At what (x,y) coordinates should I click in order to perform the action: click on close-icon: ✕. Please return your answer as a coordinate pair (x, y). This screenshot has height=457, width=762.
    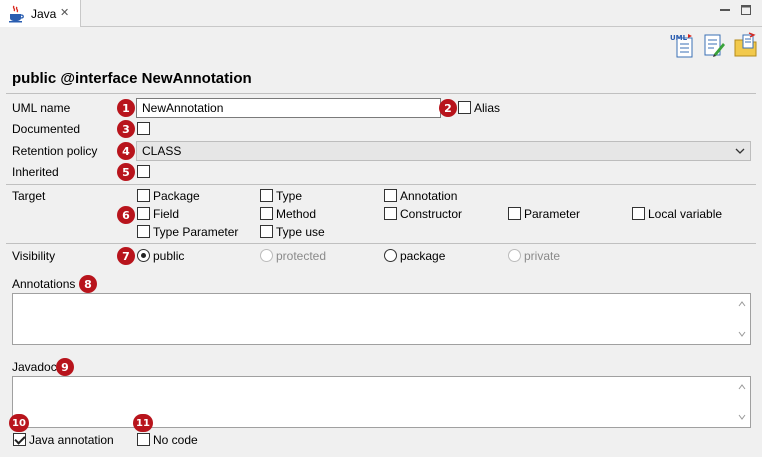
    Looking at the image, I should click on (64, 12).